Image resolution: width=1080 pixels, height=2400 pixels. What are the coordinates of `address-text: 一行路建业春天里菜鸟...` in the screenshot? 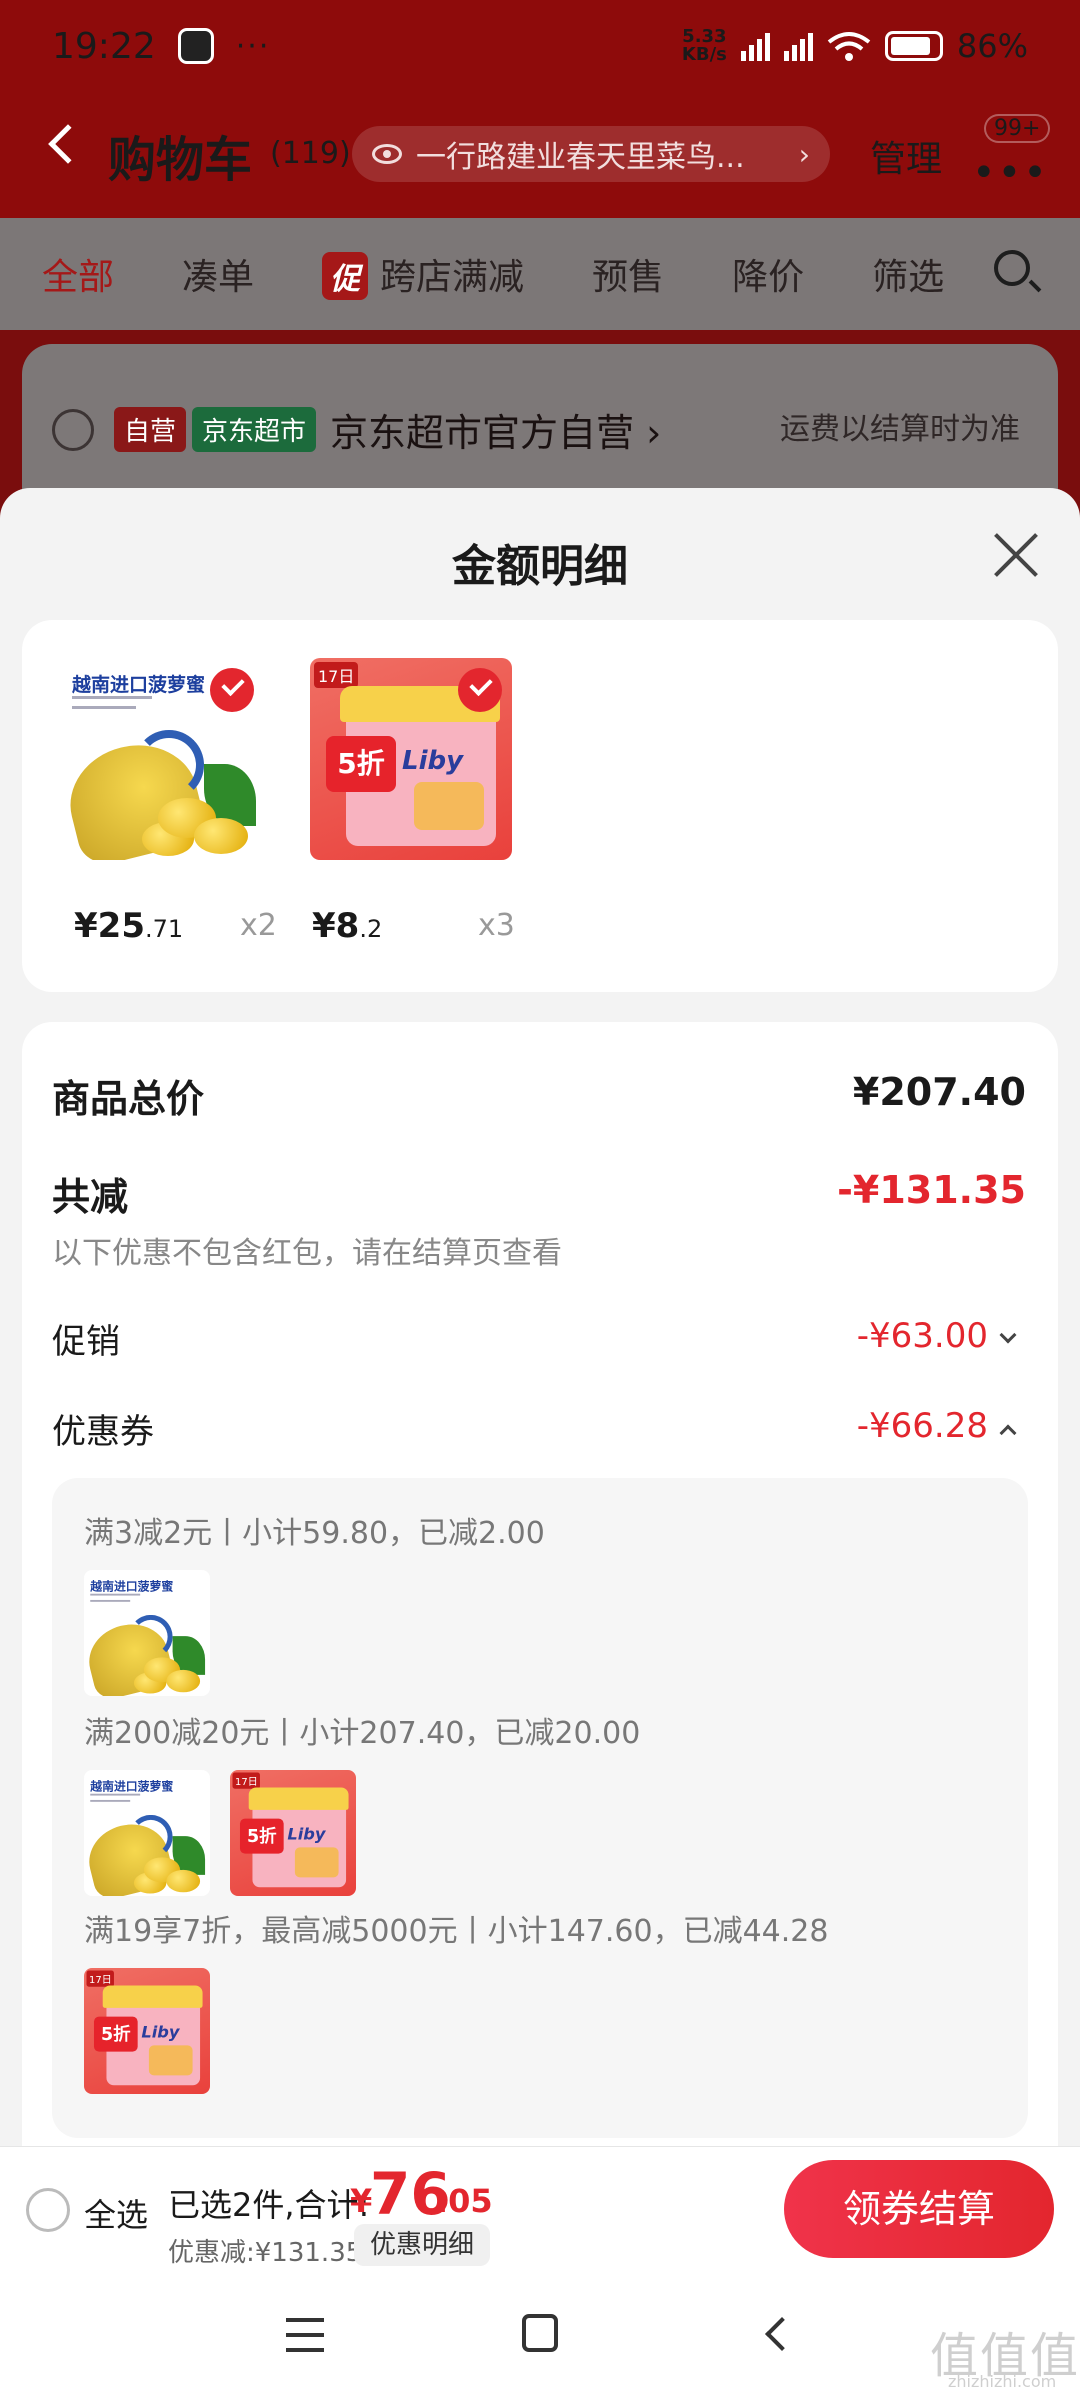 It's located at (580, 157).